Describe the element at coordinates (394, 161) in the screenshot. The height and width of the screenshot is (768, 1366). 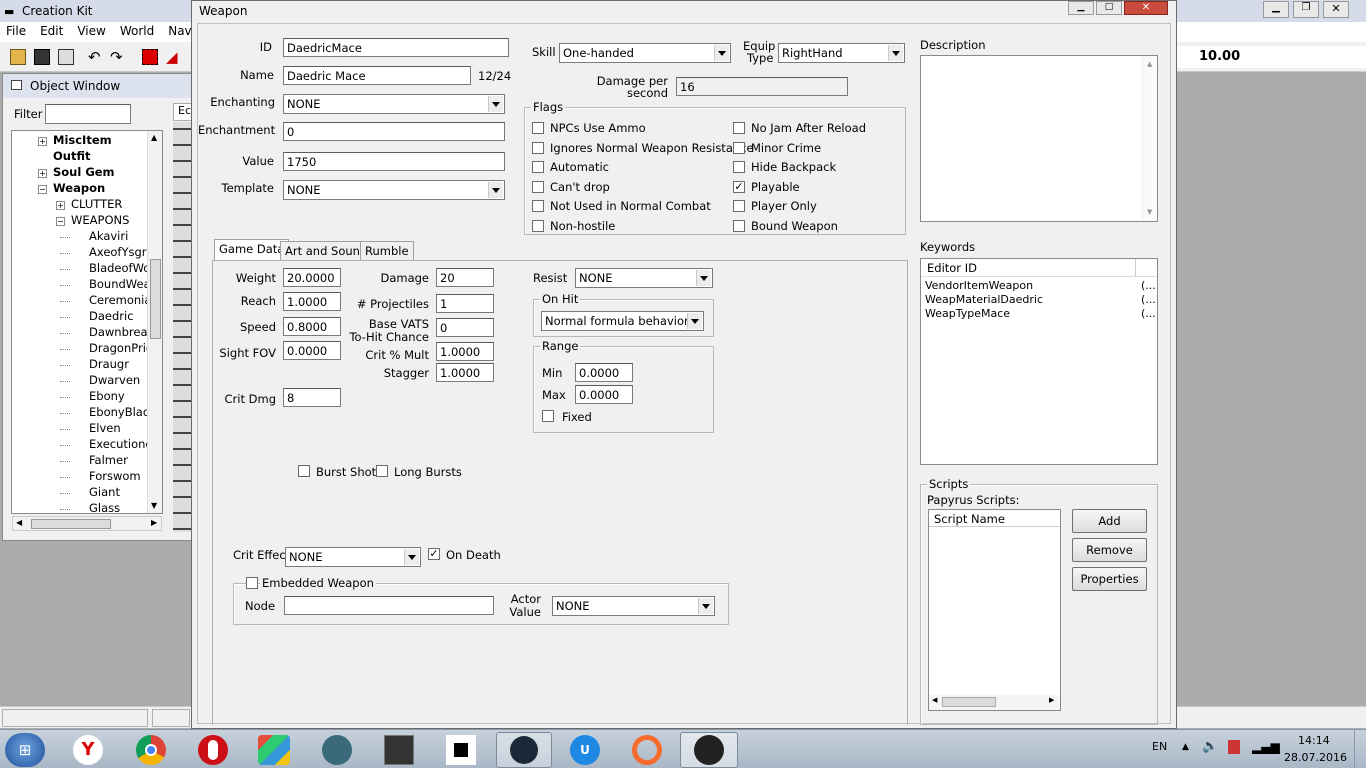
I see `value-input: 1750` at that location.